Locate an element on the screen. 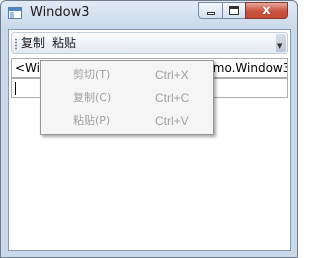 Image resolution: width=320 pixels, height=258 pixels. menu-item-paste: 粘贴(P) Ctrl+V is located at coordinates (127, 121).